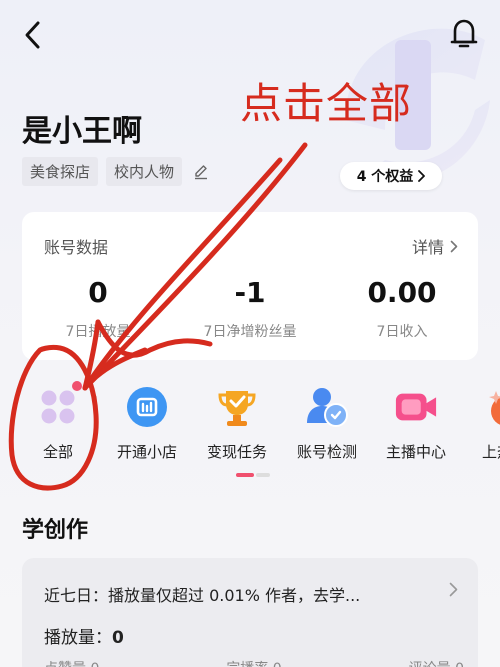  I want to click on plays-line: 播放量：0, so click(84, 635).